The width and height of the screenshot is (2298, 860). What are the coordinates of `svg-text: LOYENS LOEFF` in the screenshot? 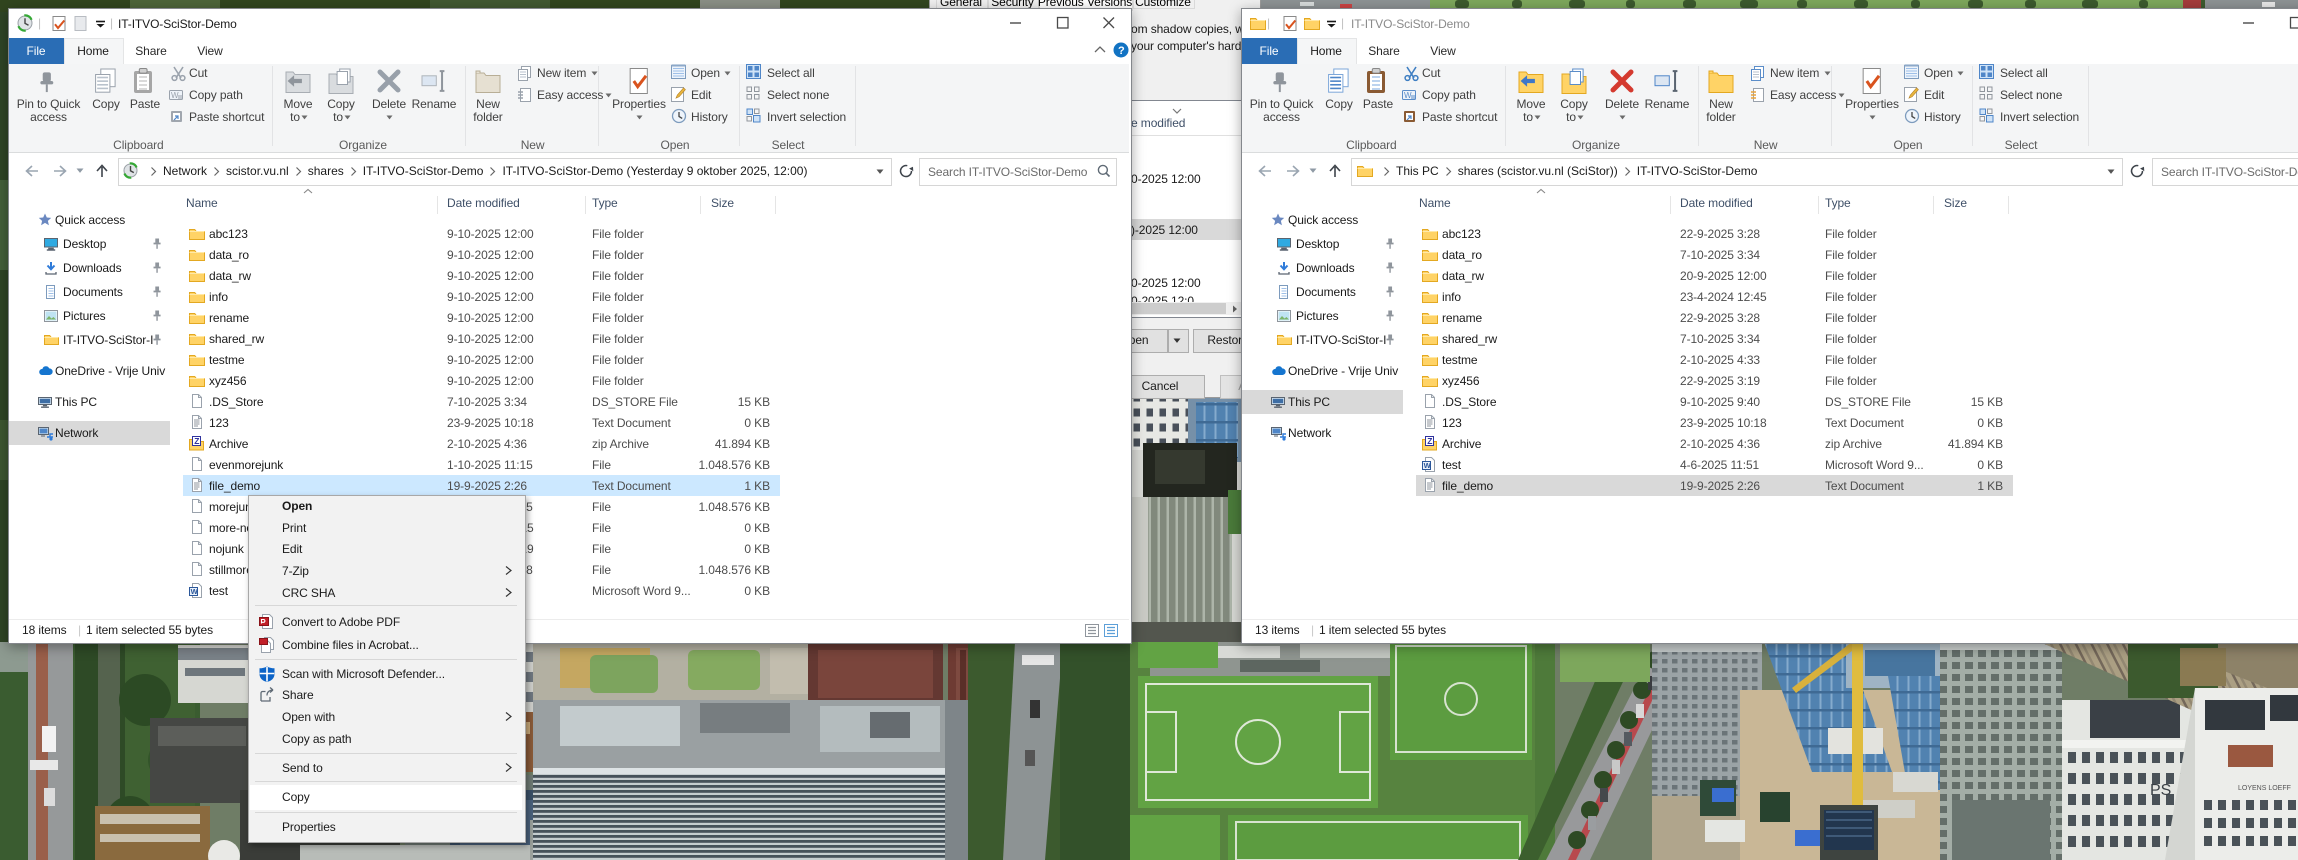 It's located at (2264, 788).